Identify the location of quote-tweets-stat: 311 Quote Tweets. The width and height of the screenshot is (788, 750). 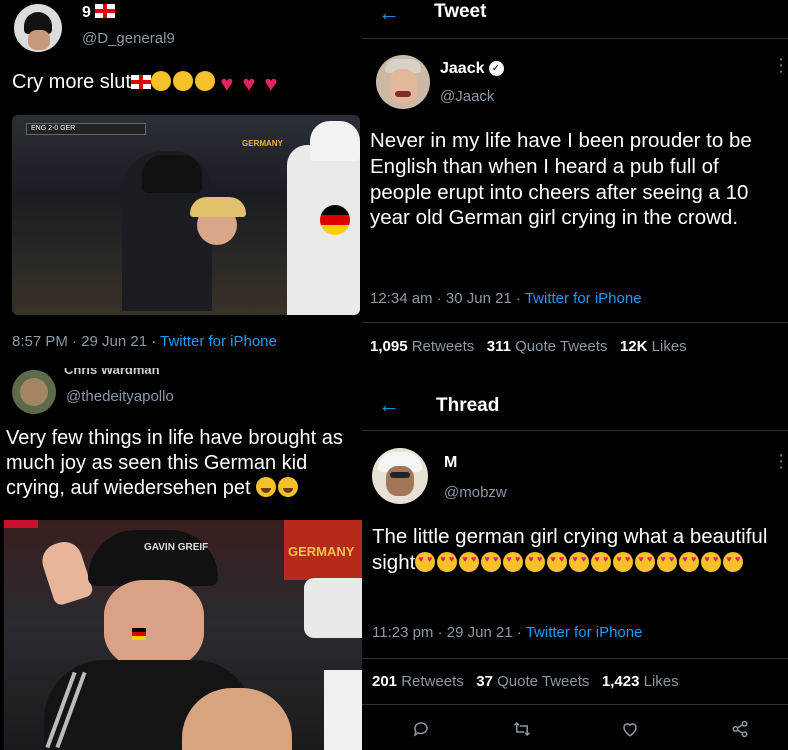
(547, 346).